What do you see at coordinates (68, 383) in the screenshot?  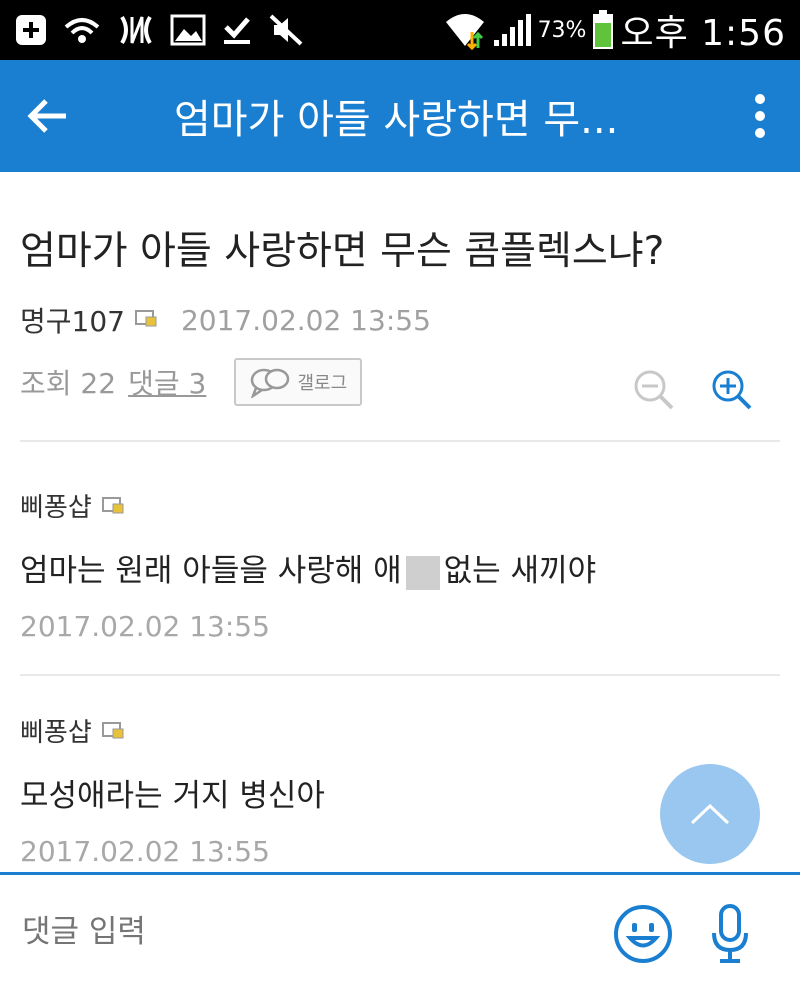 I see `view-count: 조회 22` at bounding box center [68, 383].